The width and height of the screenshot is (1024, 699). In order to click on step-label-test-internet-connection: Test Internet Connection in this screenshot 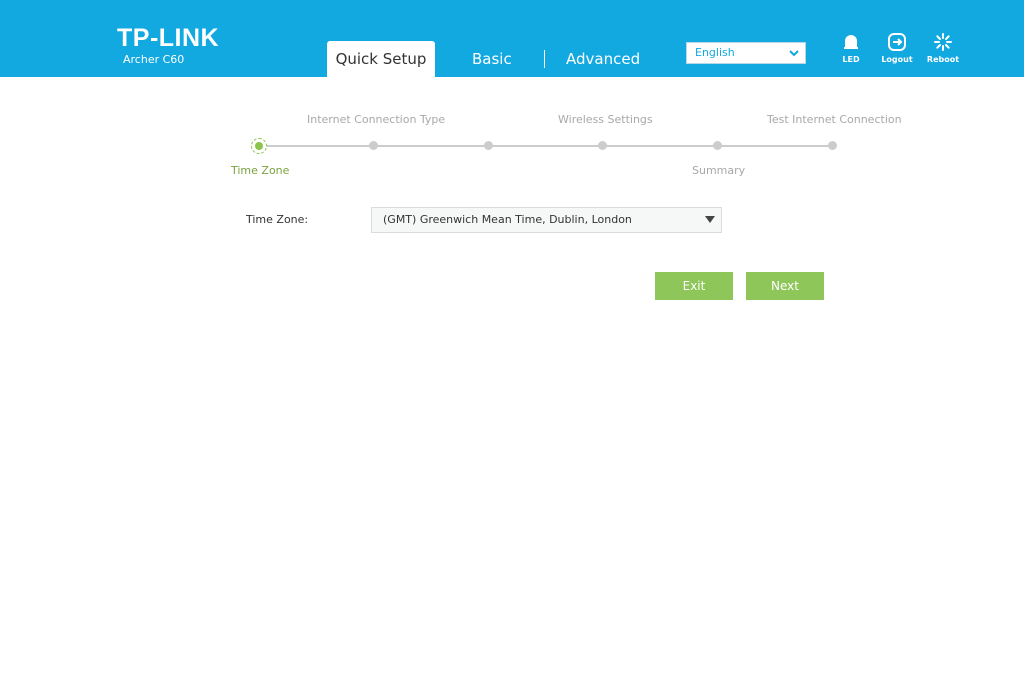, I will do `click(834, 119)`.